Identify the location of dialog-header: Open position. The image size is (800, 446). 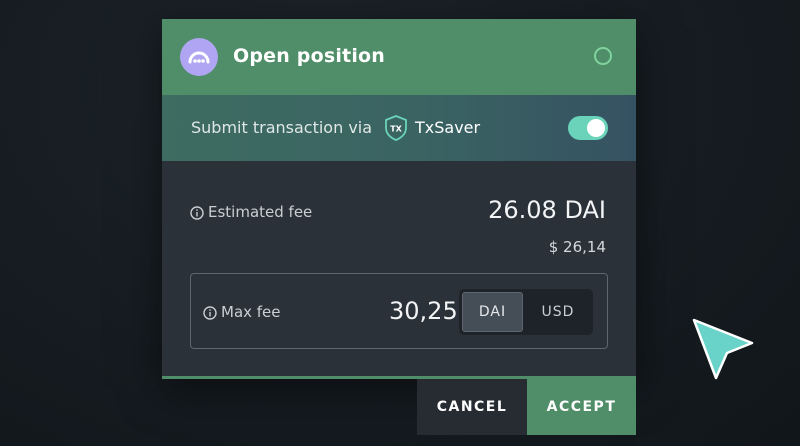
(399, 57).